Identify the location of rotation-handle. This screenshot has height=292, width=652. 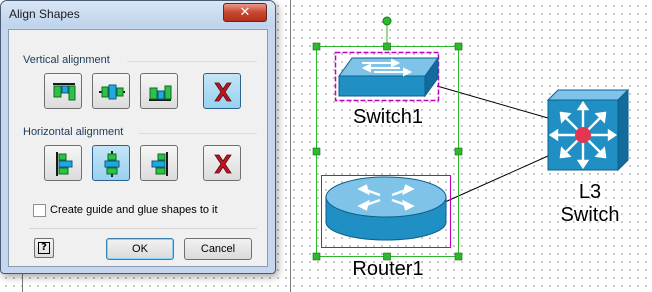
(387, 21).